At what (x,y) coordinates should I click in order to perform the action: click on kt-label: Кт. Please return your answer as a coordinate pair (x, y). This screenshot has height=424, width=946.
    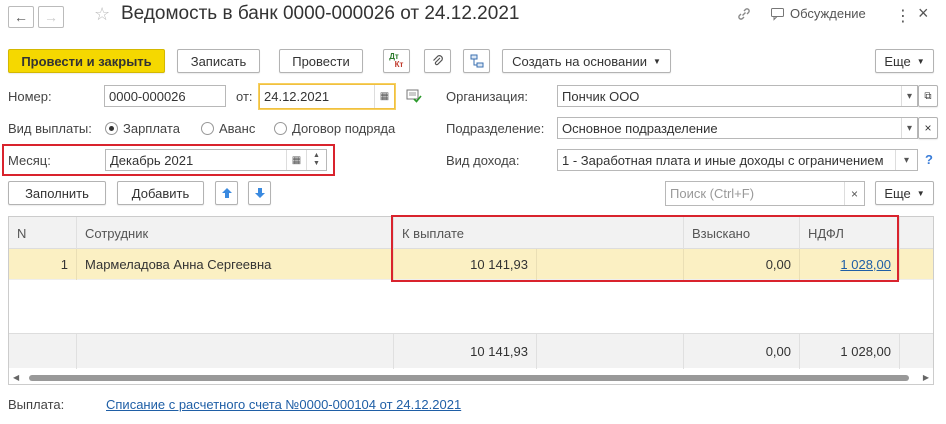
    Looking at the image, I should click on (399, 64).